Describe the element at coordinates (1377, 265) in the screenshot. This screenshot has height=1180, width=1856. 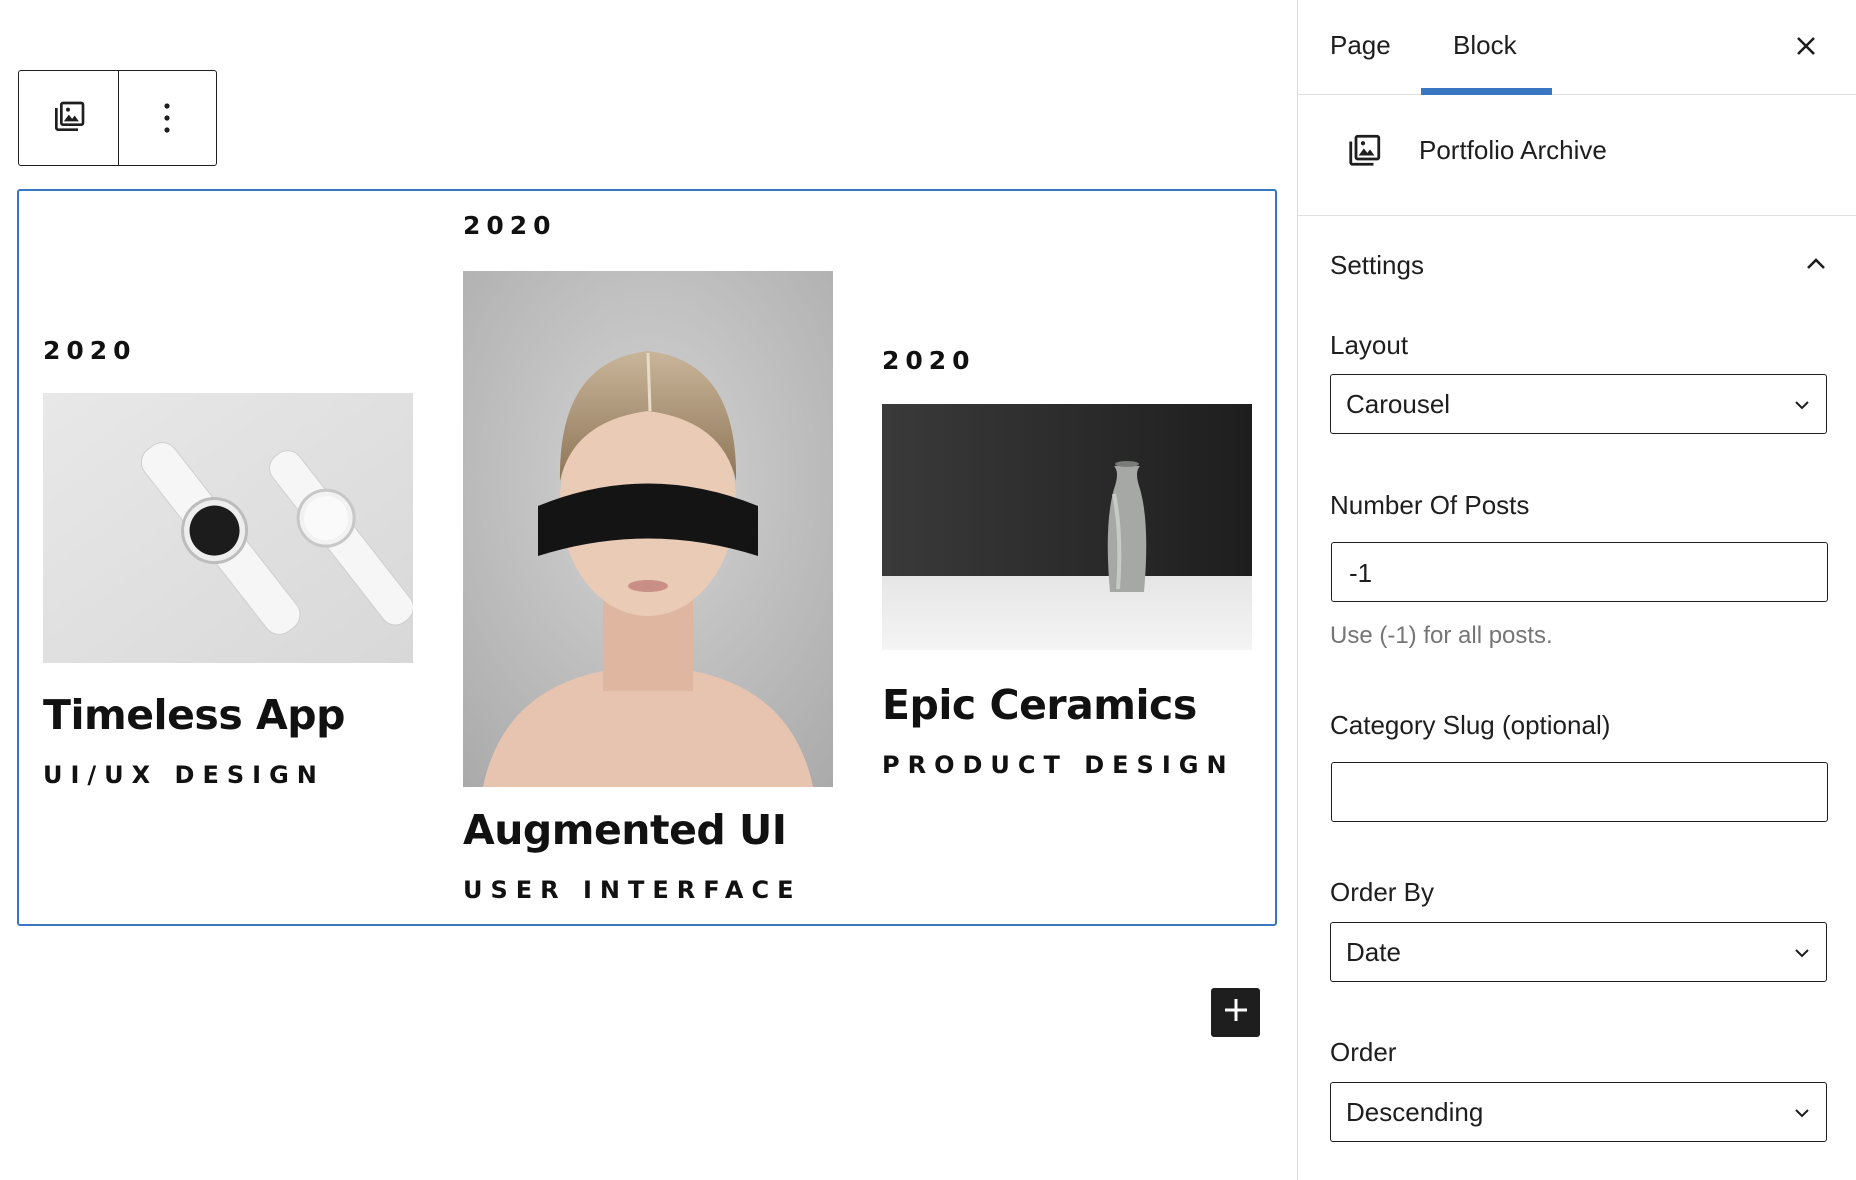
I see `panel-title: Settings` at that location.